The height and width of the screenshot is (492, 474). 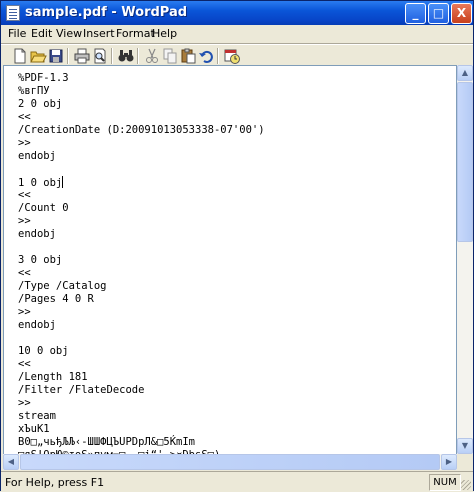 I want to click on vertical-scroll-thumb, so click(x=465, y=162).